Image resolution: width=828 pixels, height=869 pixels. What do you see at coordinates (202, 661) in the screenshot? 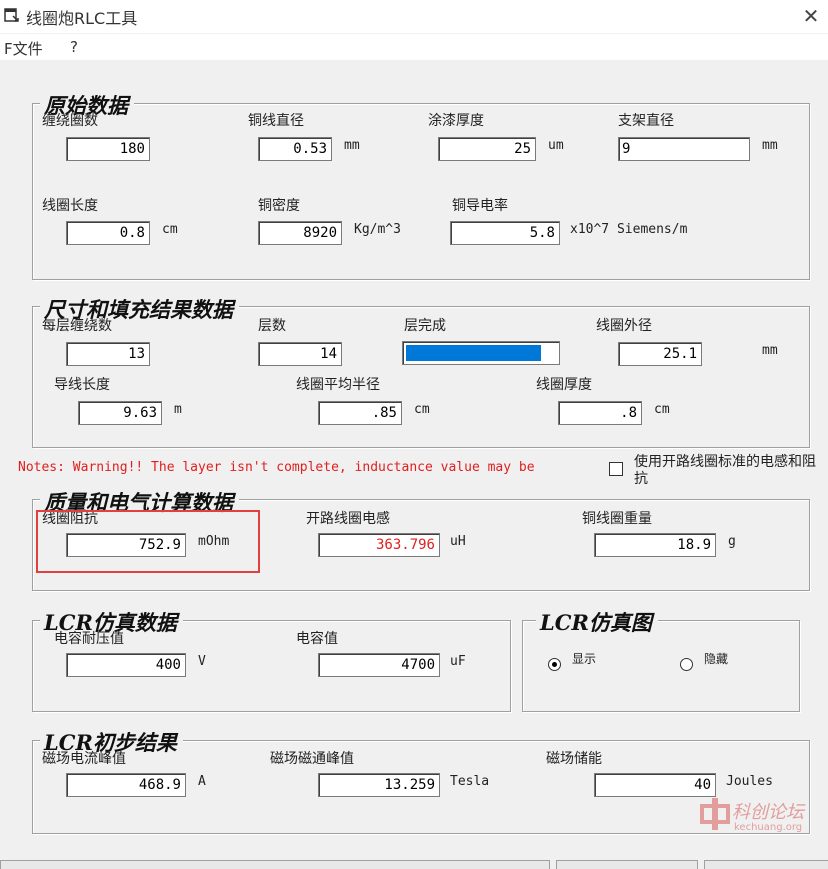
I see `cap-voltage-unit: V` at bounding box center [202, 661].